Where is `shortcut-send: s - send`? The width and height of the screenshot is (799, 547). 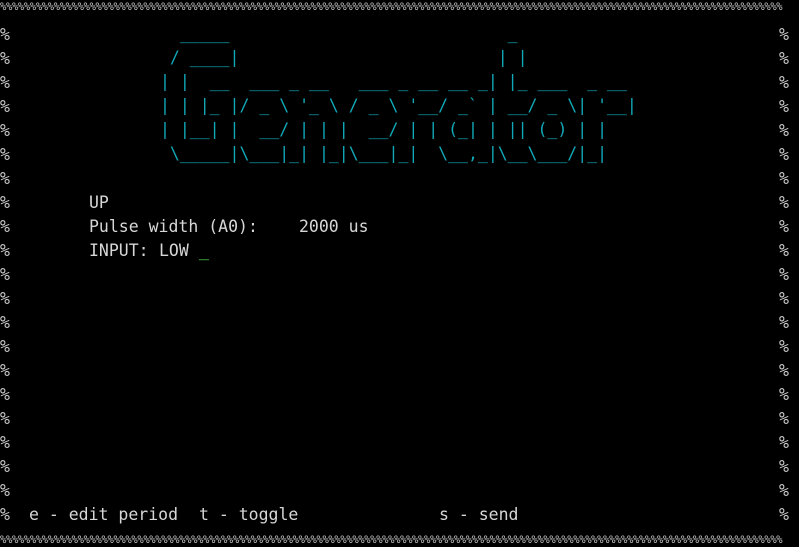 shortcut-send: s - send is located at coordinates (478, 515).